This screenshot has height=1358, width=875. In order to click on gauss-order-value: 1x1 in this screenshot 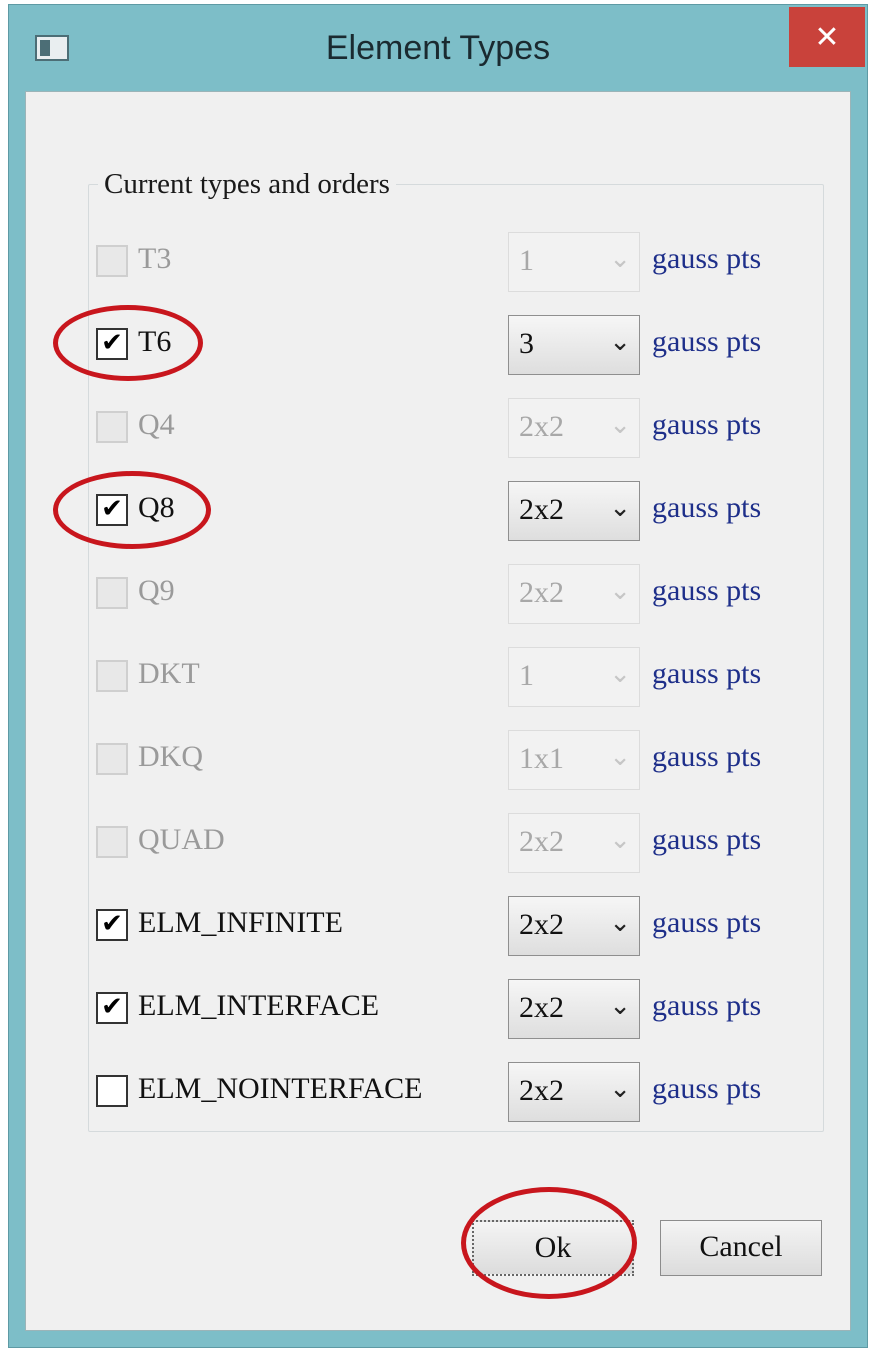, I will do `click(541, 758)`.